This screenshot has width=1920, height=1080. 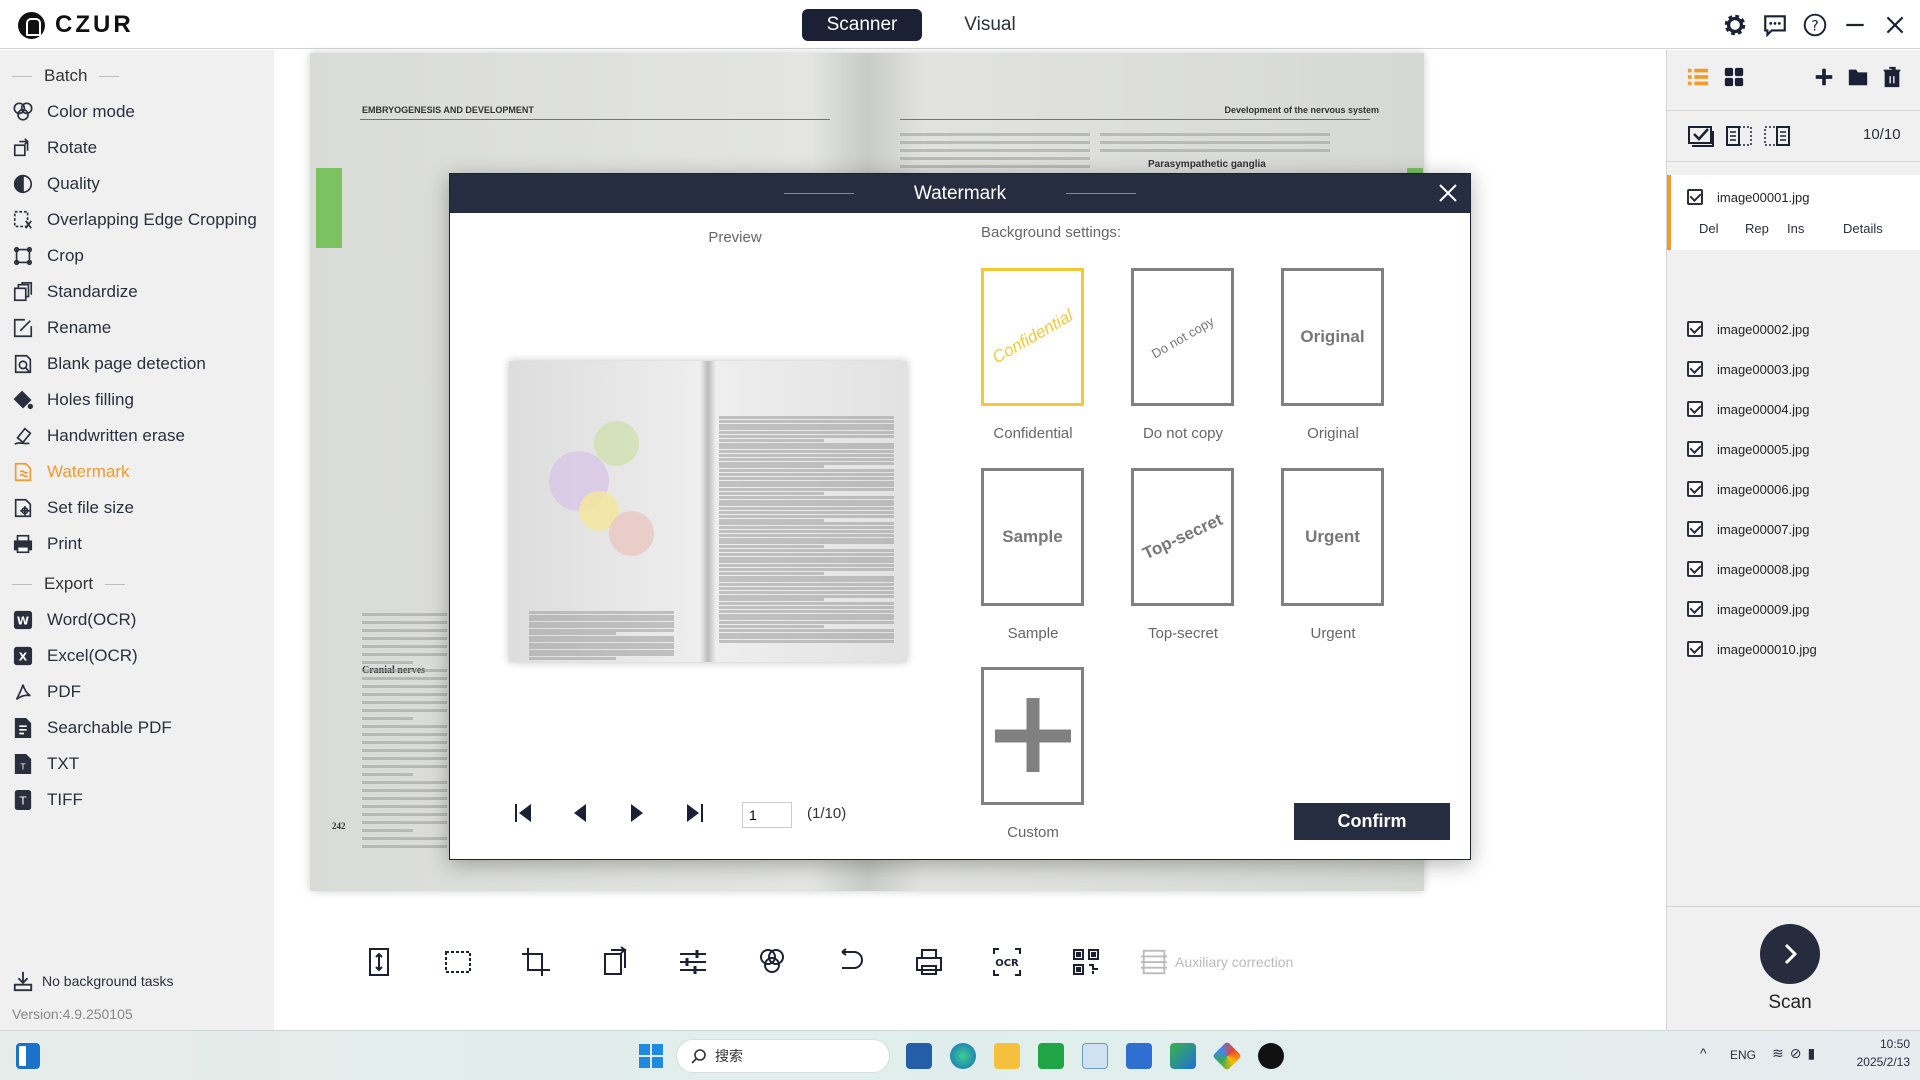 I want to click on n-app-icon, so click(x=1183, y=1056).